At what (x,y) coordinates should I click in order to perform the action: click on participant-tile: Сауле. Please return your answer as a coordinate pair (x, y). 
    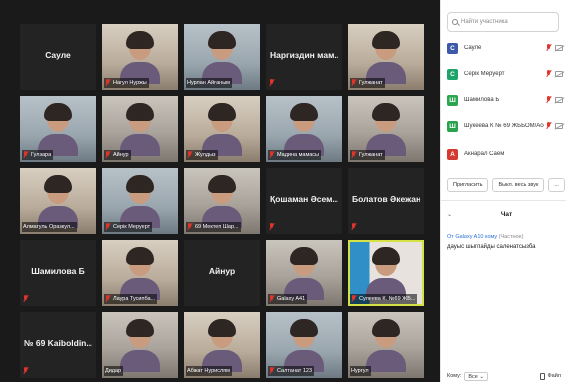
    Looking at the image, I should click on (58, 57).